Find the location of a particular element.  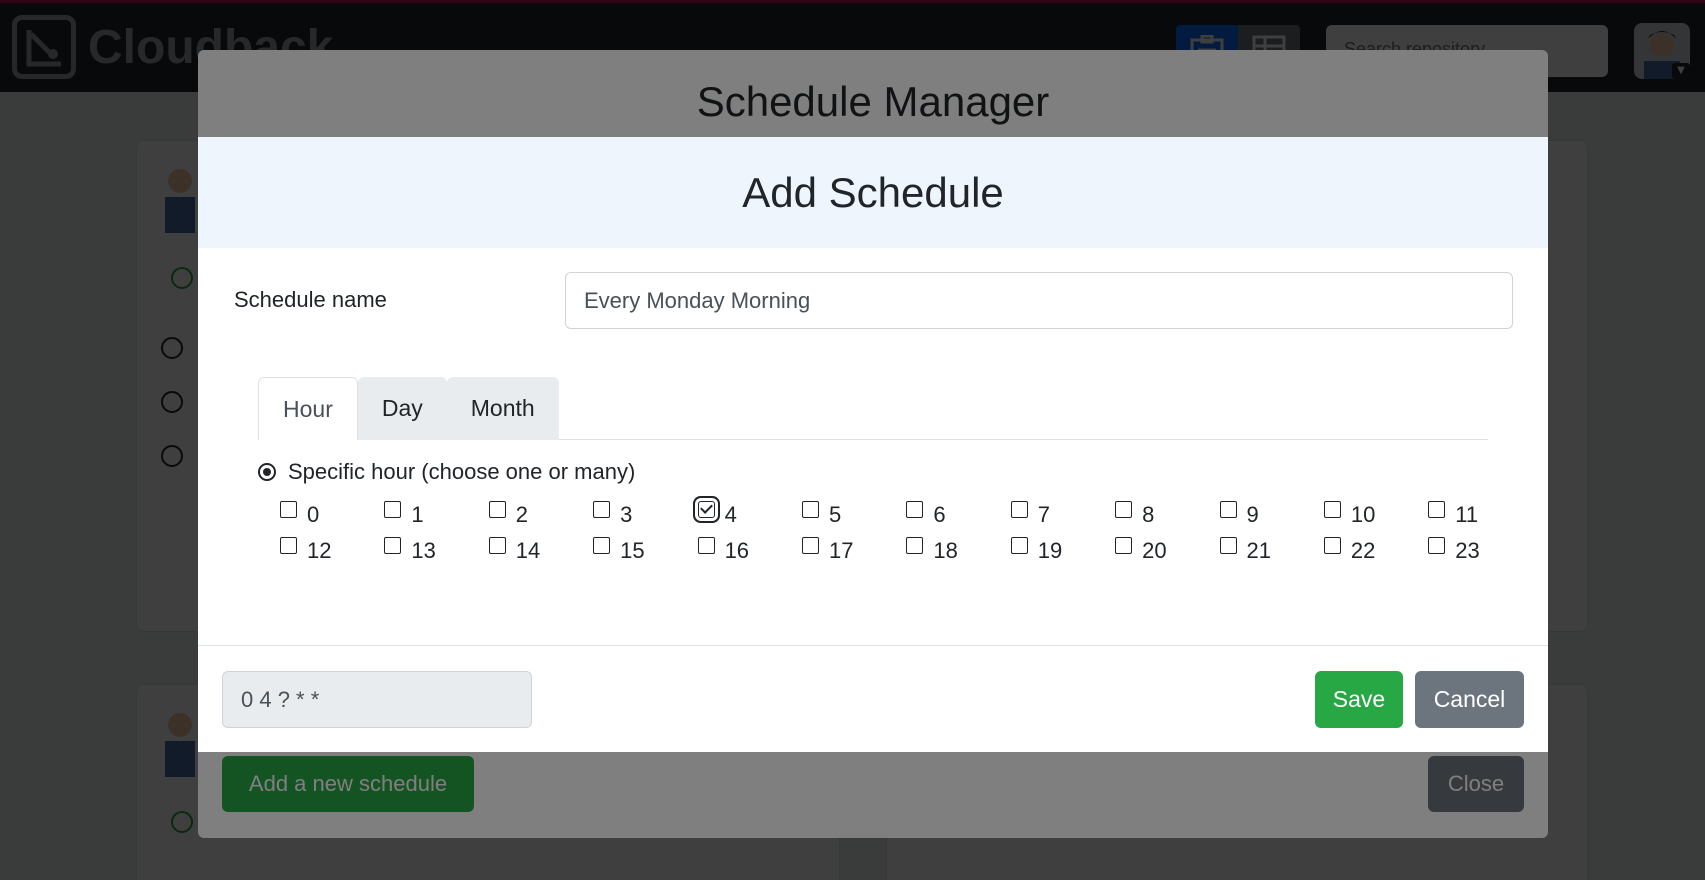

hour-option: 10 is located at coordinates (1375, 513).